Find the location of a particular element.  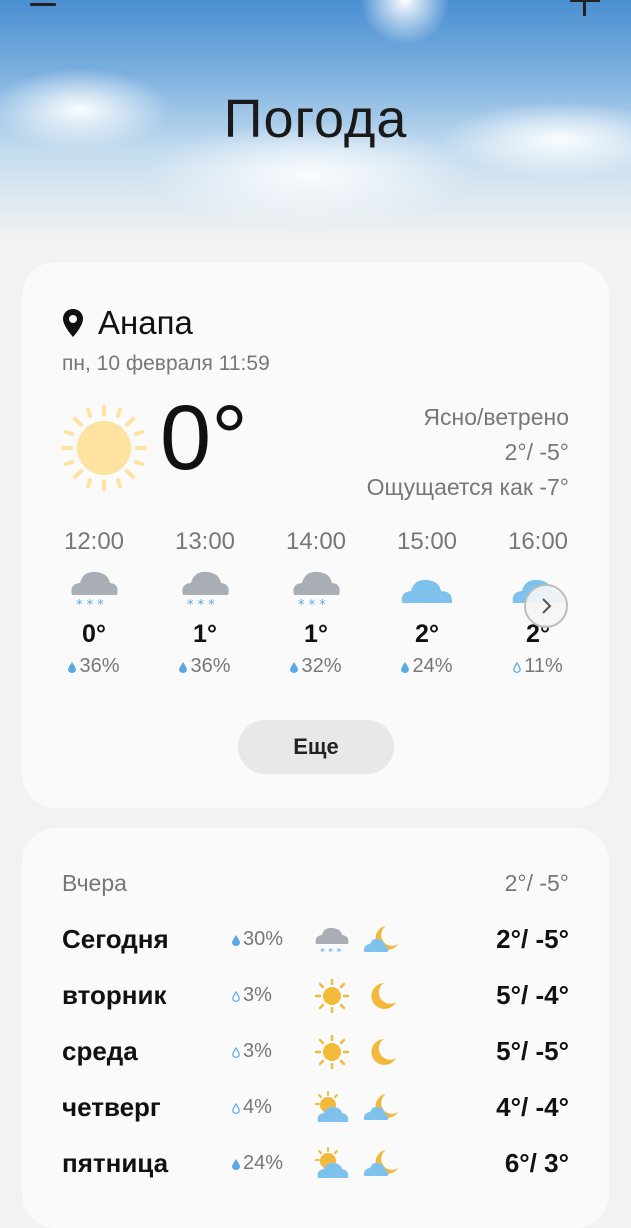

day-row-today: Сегодня 30% * * * 2°/ -5° is located at coordinates (315, 944).